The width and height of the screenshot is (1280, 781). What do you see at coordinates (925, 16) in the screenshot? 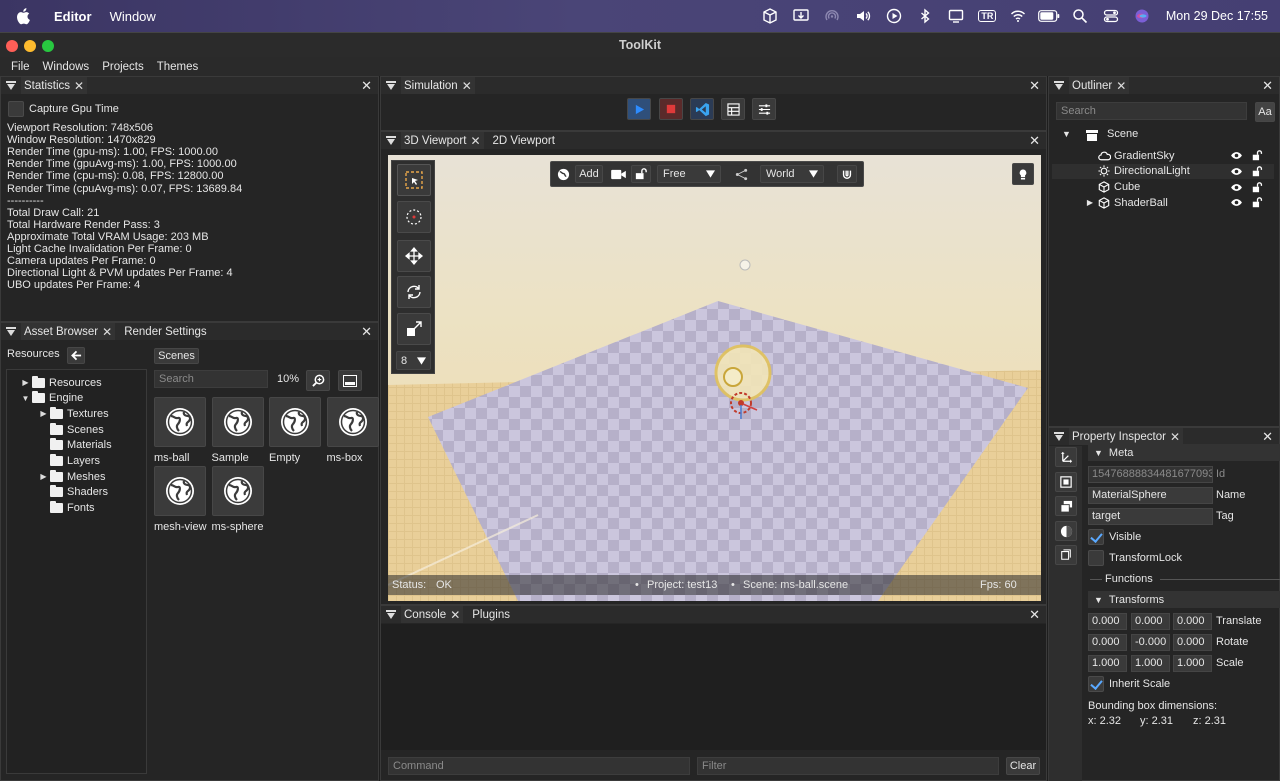
I see `bluetooth-icon` at bounding box center [925, 16].